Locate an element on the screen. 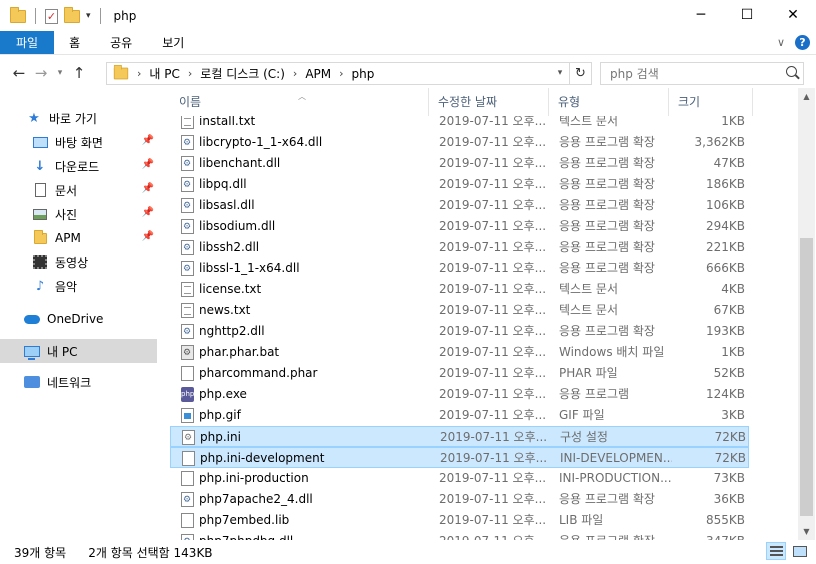  document-icon is located at coordinates (40, 190).